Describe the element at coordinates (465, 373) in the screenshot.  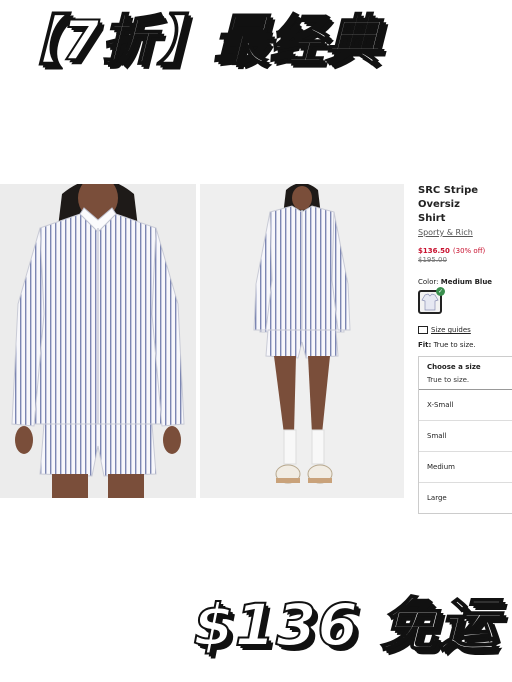
I see `size-dropdown-header: Choose a size True to size.` at that location.